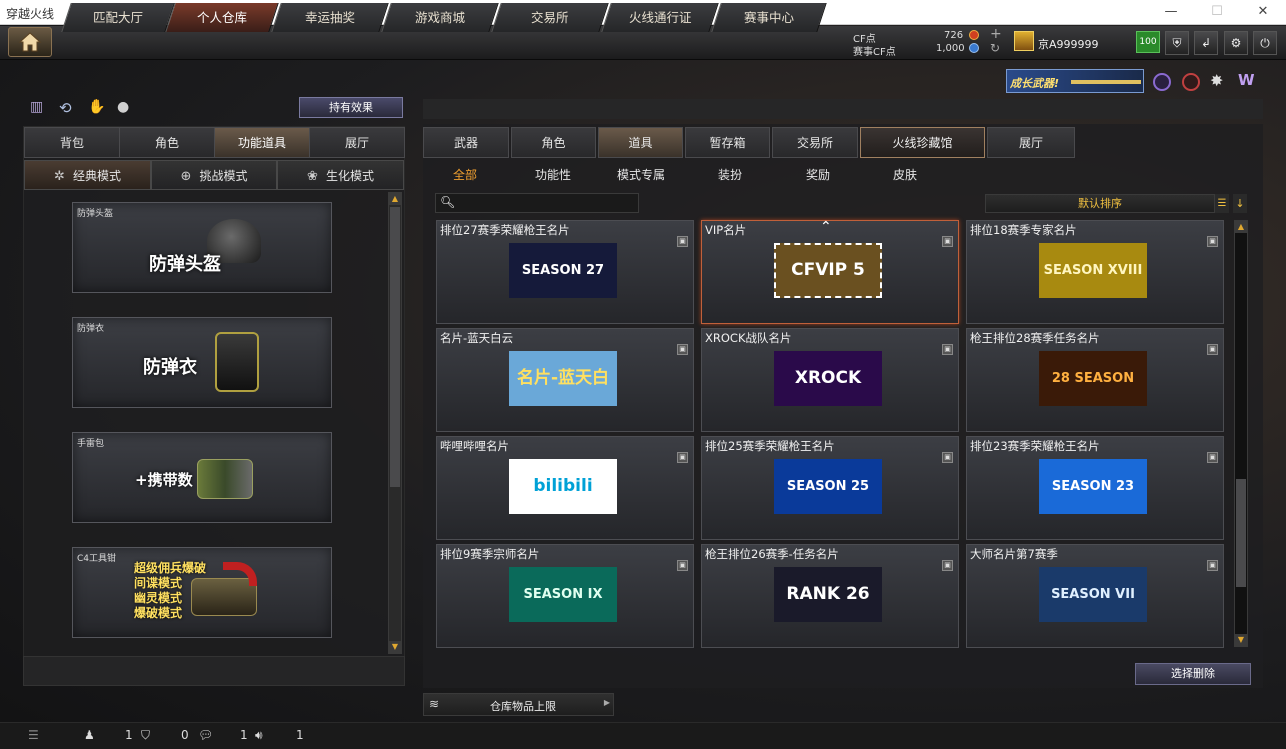  Describe the element at coordinates (1100, 203) in the screenshot. I see `sort-dropdown: 默认排序` at that location.